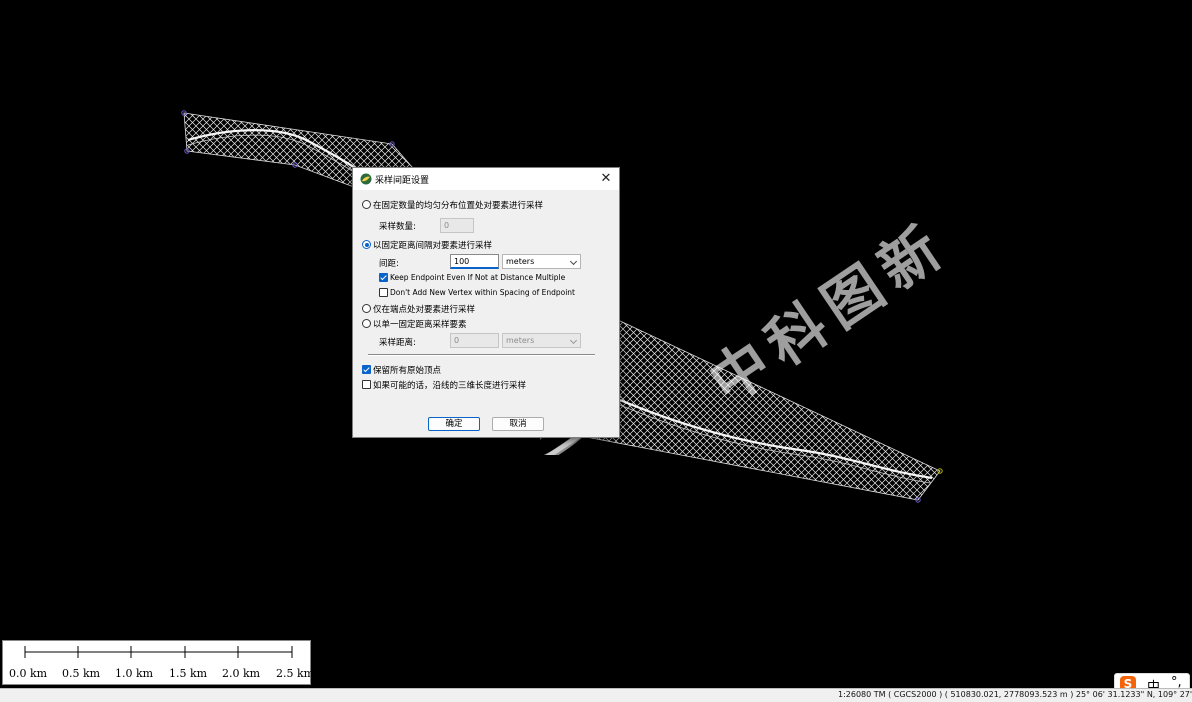 The height and width of the screenshot is (702, 1192). Describe the element at coordinates (450, 386) in the screenshot. I see `label-3d-length: 如果可能的话，沿线的三维长度进行采样` at that location.